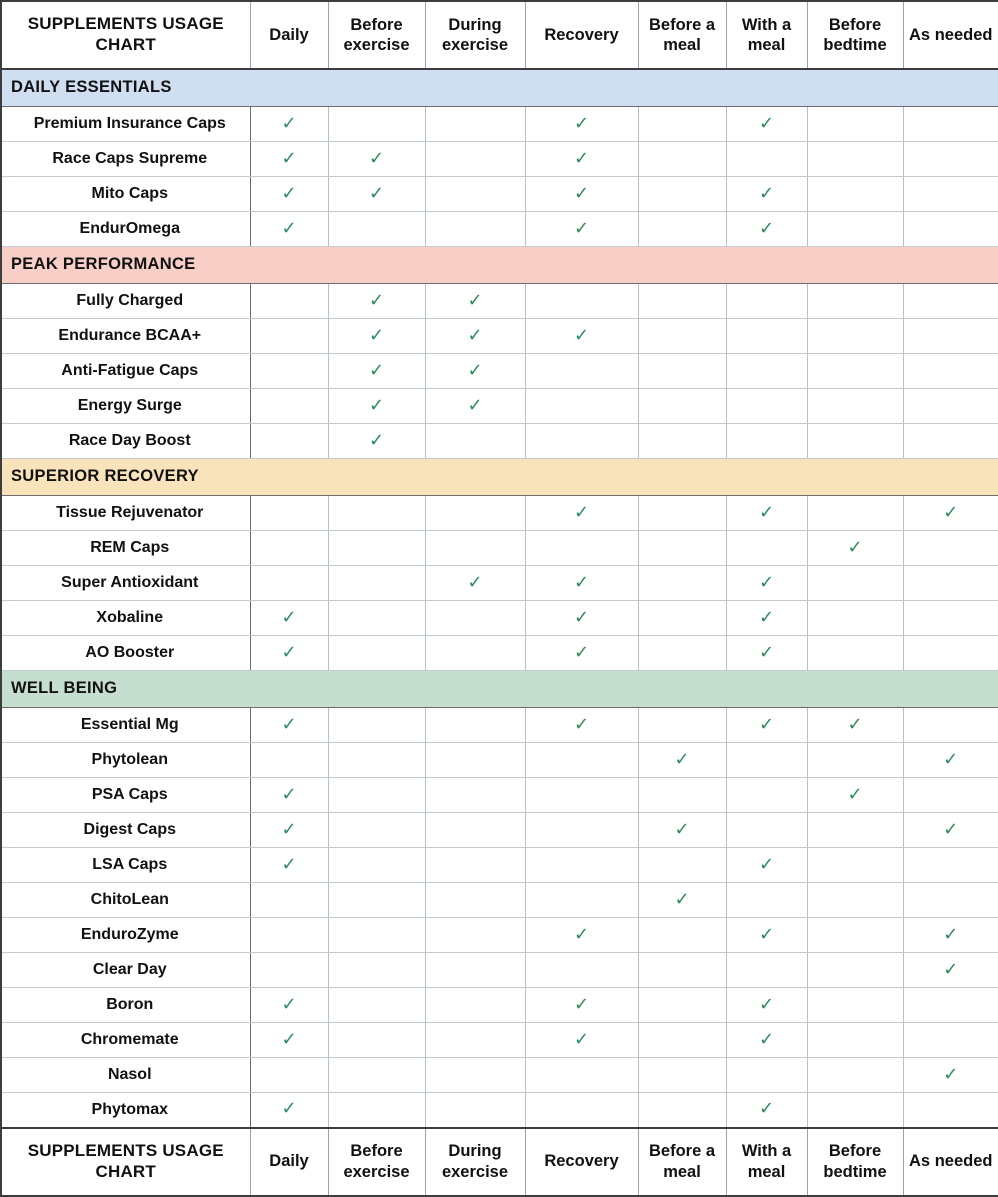 The height and width of the screenshot is (1197, 998). Describe the element at coordinates (581, 1161) in the screenshot. I see `column-footer-rec: Recovery` at that location.